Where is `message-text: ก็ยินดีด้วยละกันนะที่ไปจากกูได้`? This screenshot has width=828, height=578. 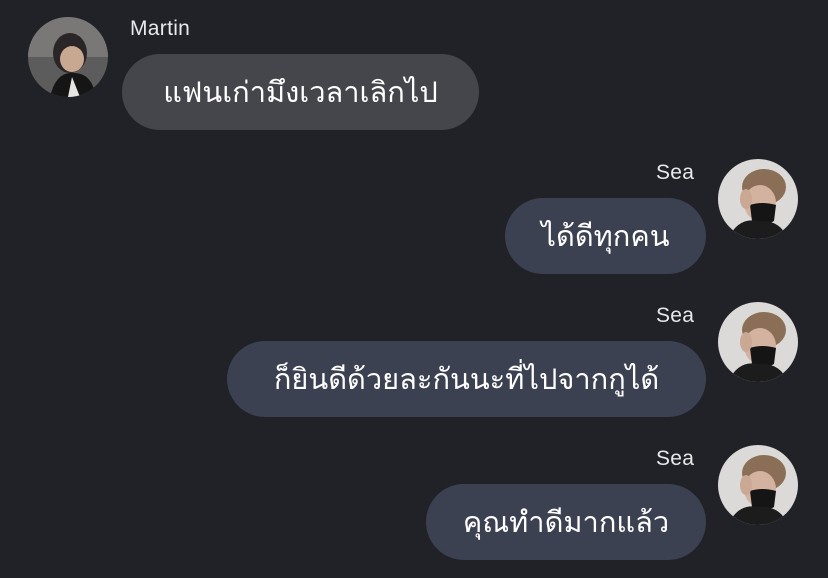
message-text: ก็ยินดีด้วยละกันนะที่ไปจากกูได้ is located at coordinates (466, 379).